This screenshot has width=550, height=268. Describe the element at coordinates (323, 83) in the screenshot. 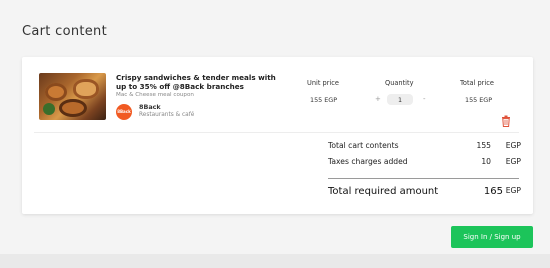

I see `unit-price-header: Unit price` at that location.